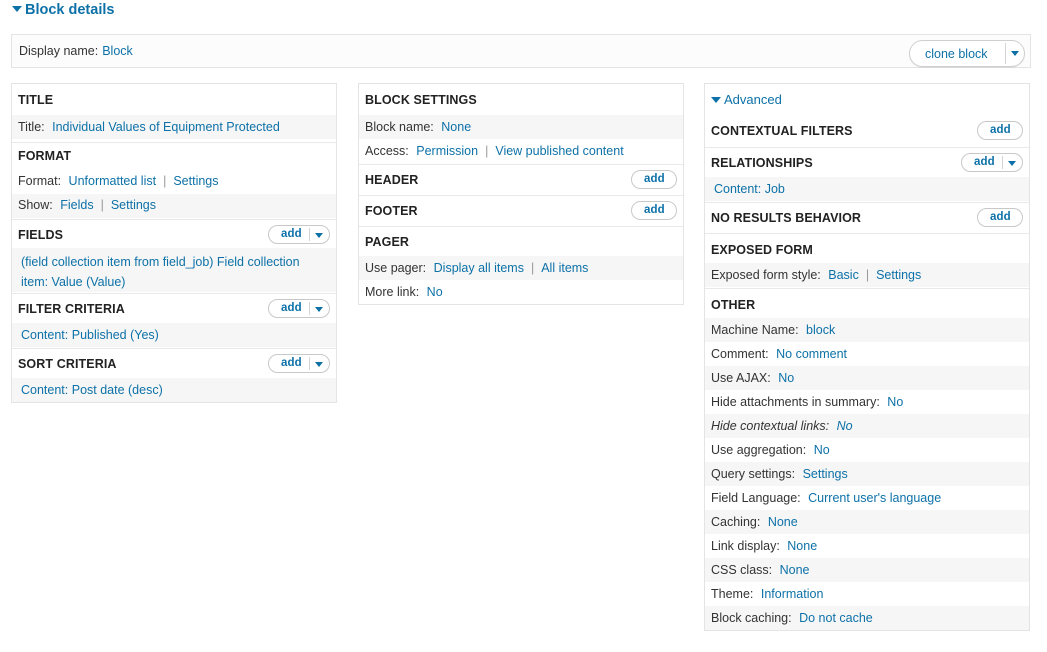  What do you see at coordinates (73, 282) in the screenshot?
I see `fields-item-link-line2: item: Value (Value)` at bounding box center [73, 282].